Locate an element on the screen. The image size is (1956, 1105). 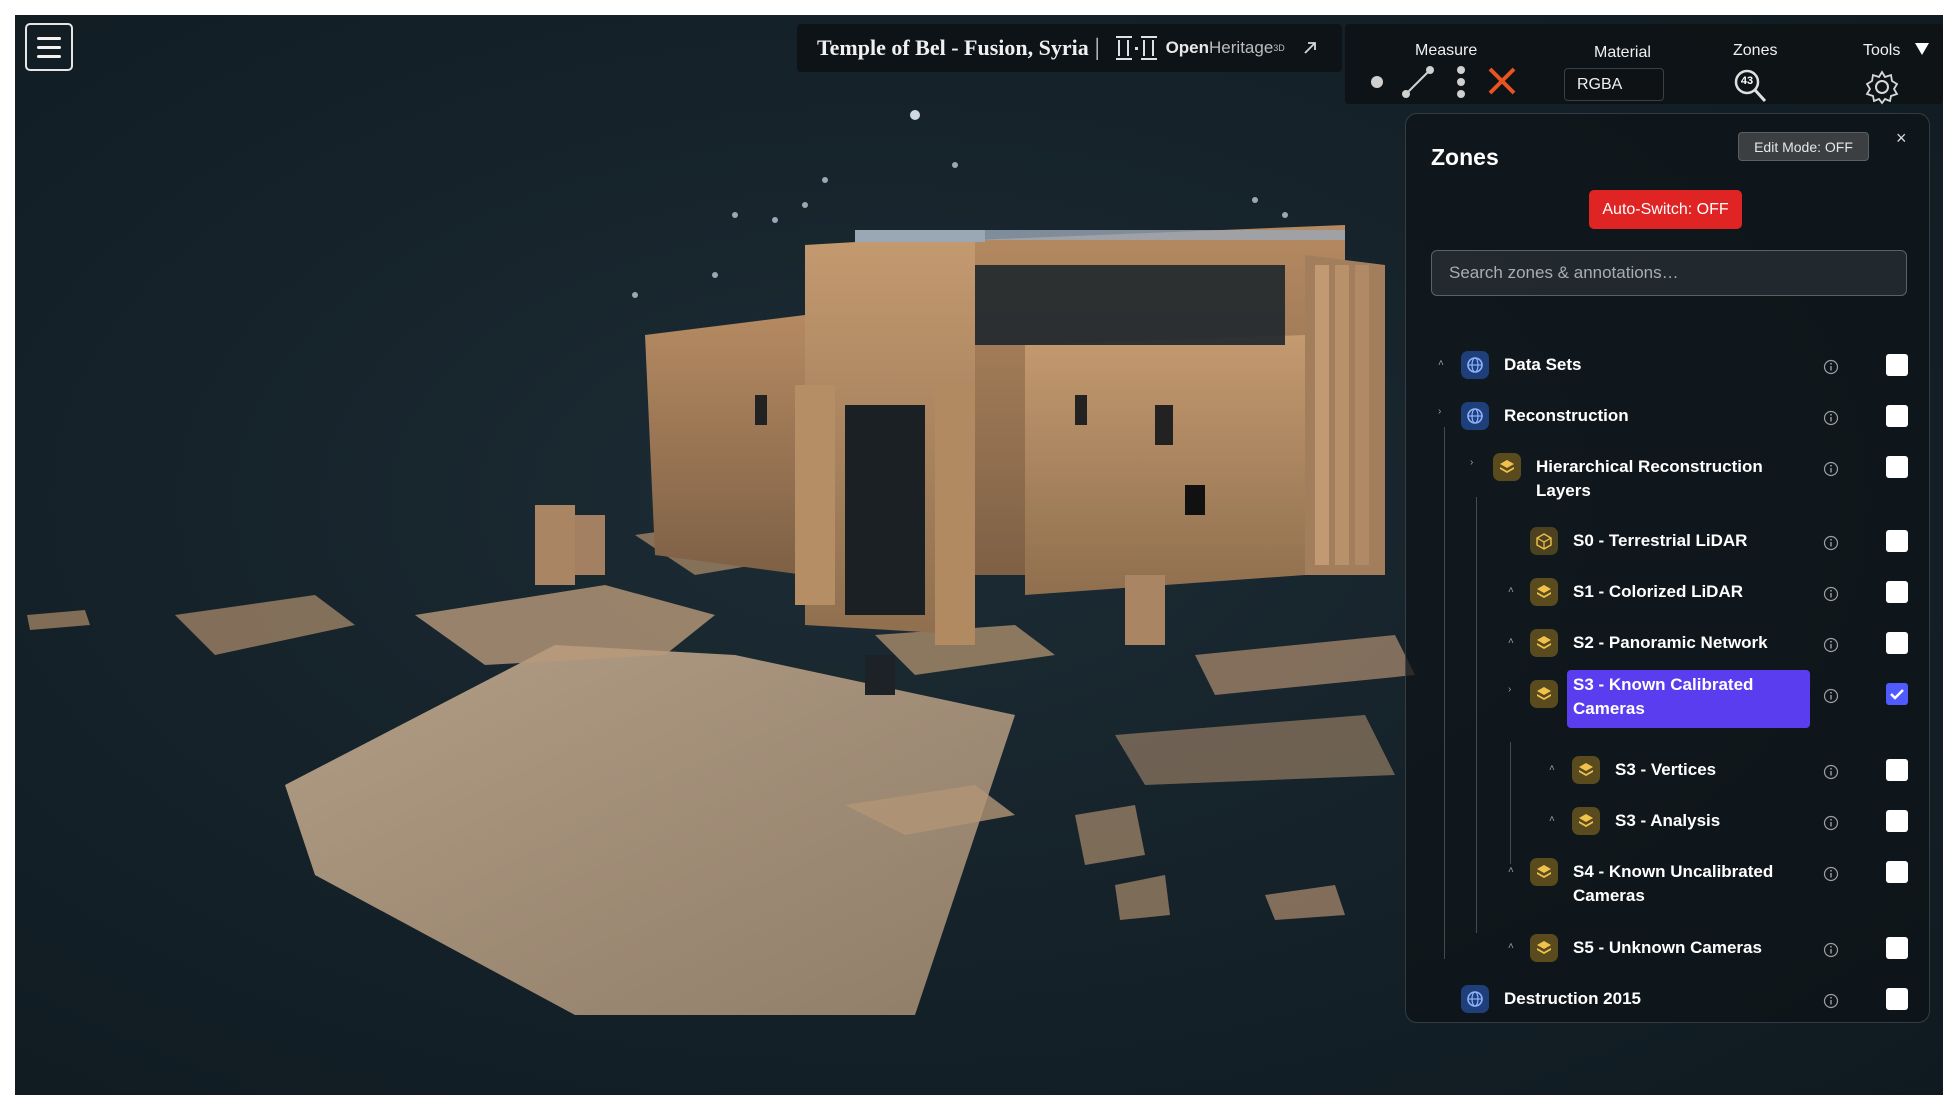
tree-item-label: Data Sets is located at coordinates (1543, 364).